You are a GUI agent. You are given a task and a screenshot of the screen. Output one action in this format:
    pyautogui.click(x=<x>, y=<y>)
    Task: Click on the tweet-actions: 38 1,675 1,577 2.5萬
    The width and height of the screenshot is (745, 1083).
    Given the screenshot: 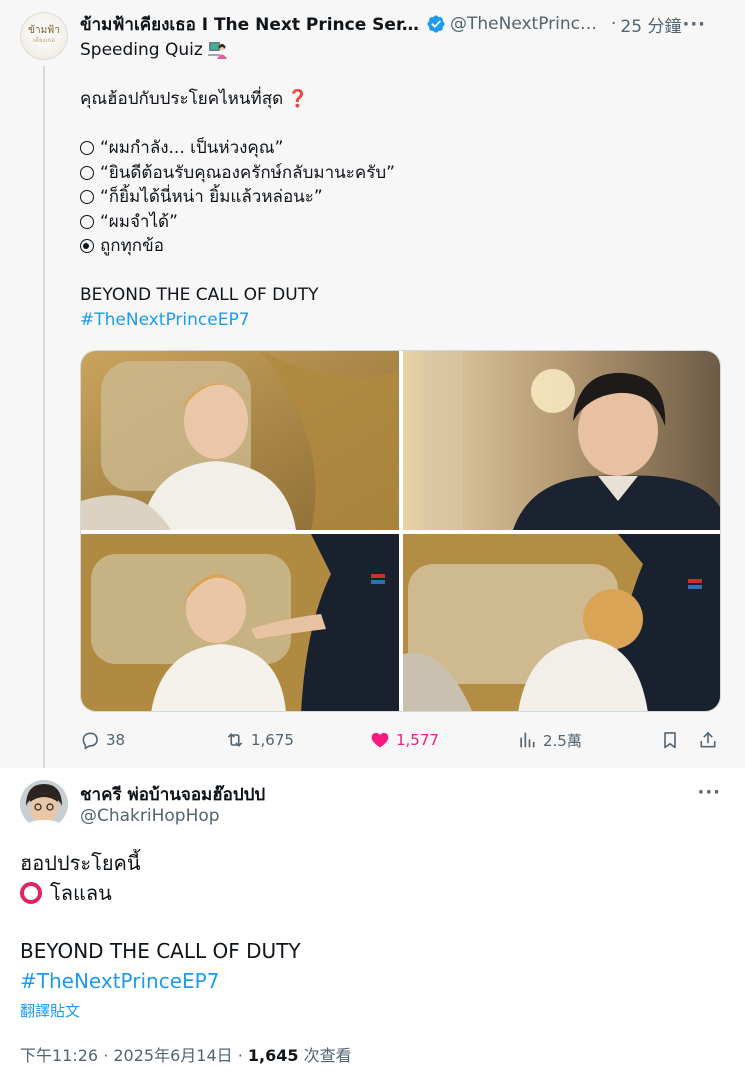 What is the action you would take?
    pyautogui.click(x=402, y=740)
    